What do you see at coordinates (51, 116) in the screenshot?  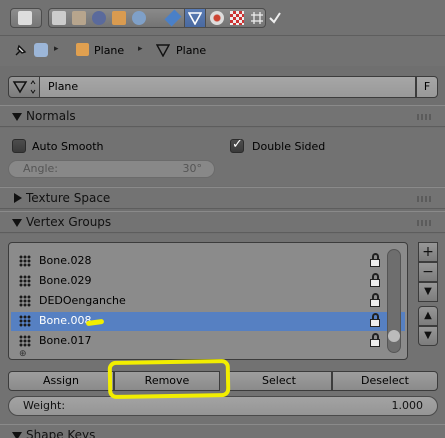 I see `panel-title: Normals` at bounding box center [51, 116].